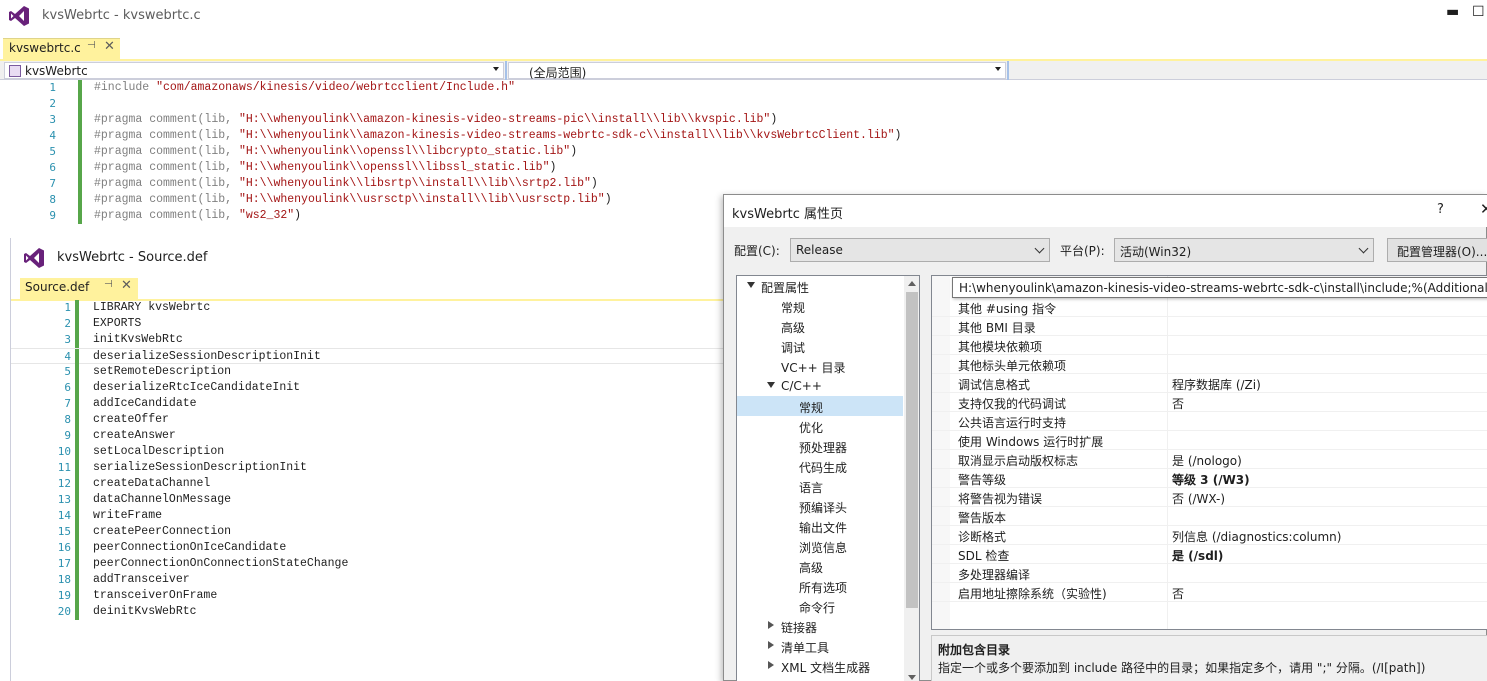 This screenshot has width=1487, height=681. Describe the element at coordinates (1209, 421) in the screenshot. I see `property-row: 公共语言运行时支持` at that location.